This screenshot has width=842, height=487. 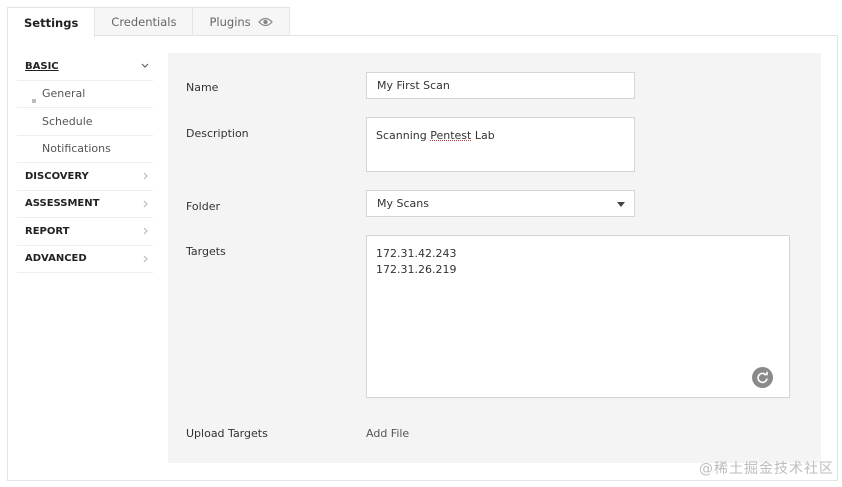 What do you see at coordinates (451, 135) in the screenshot?
I see `description-misspelled-word: Pentest` at bounding box center [451, 135].